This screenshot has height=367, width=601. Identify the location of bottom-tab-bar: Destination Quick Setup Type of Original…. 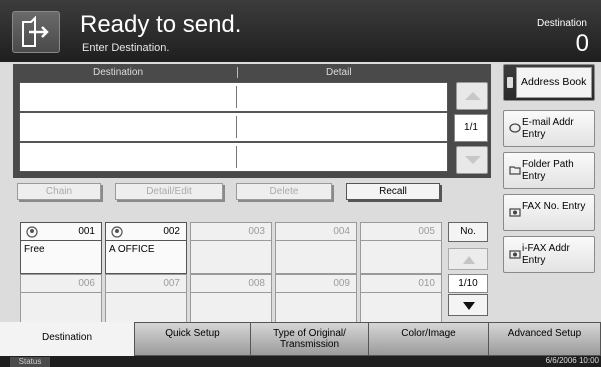
(300, 339).